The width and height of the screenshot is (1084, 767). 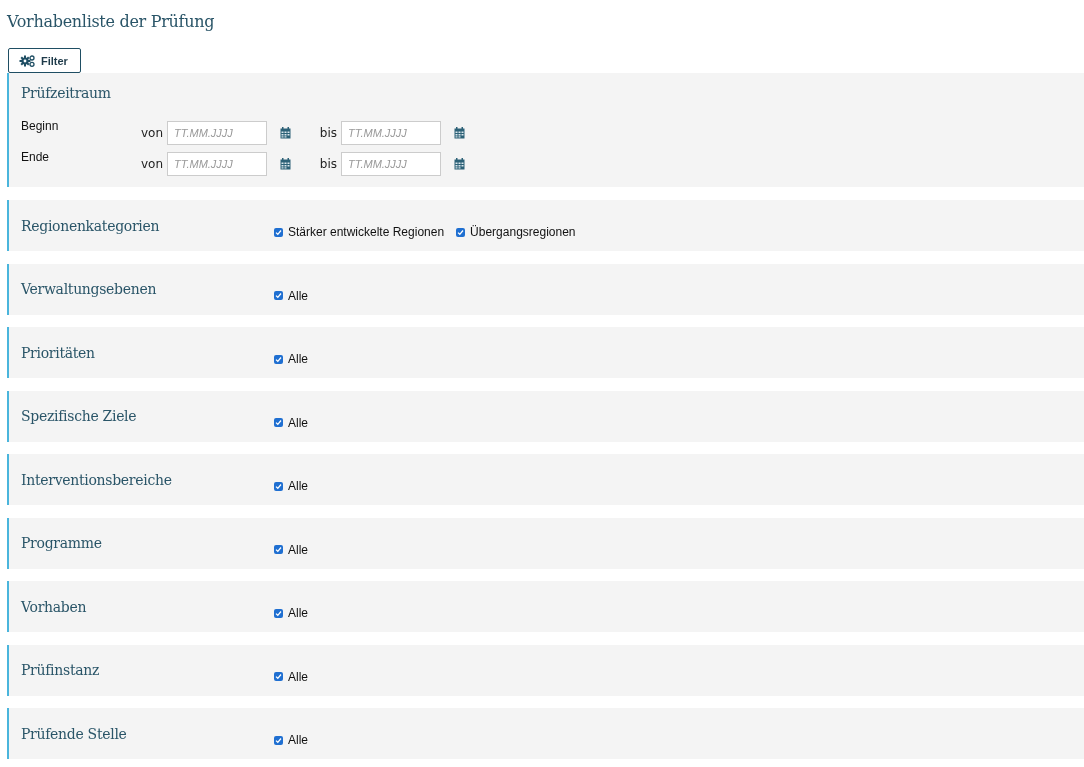 What do you see at coordinates (44, 60) in the screenshot?
I see `filter-button: Filter` at bounding box center [44, 60].